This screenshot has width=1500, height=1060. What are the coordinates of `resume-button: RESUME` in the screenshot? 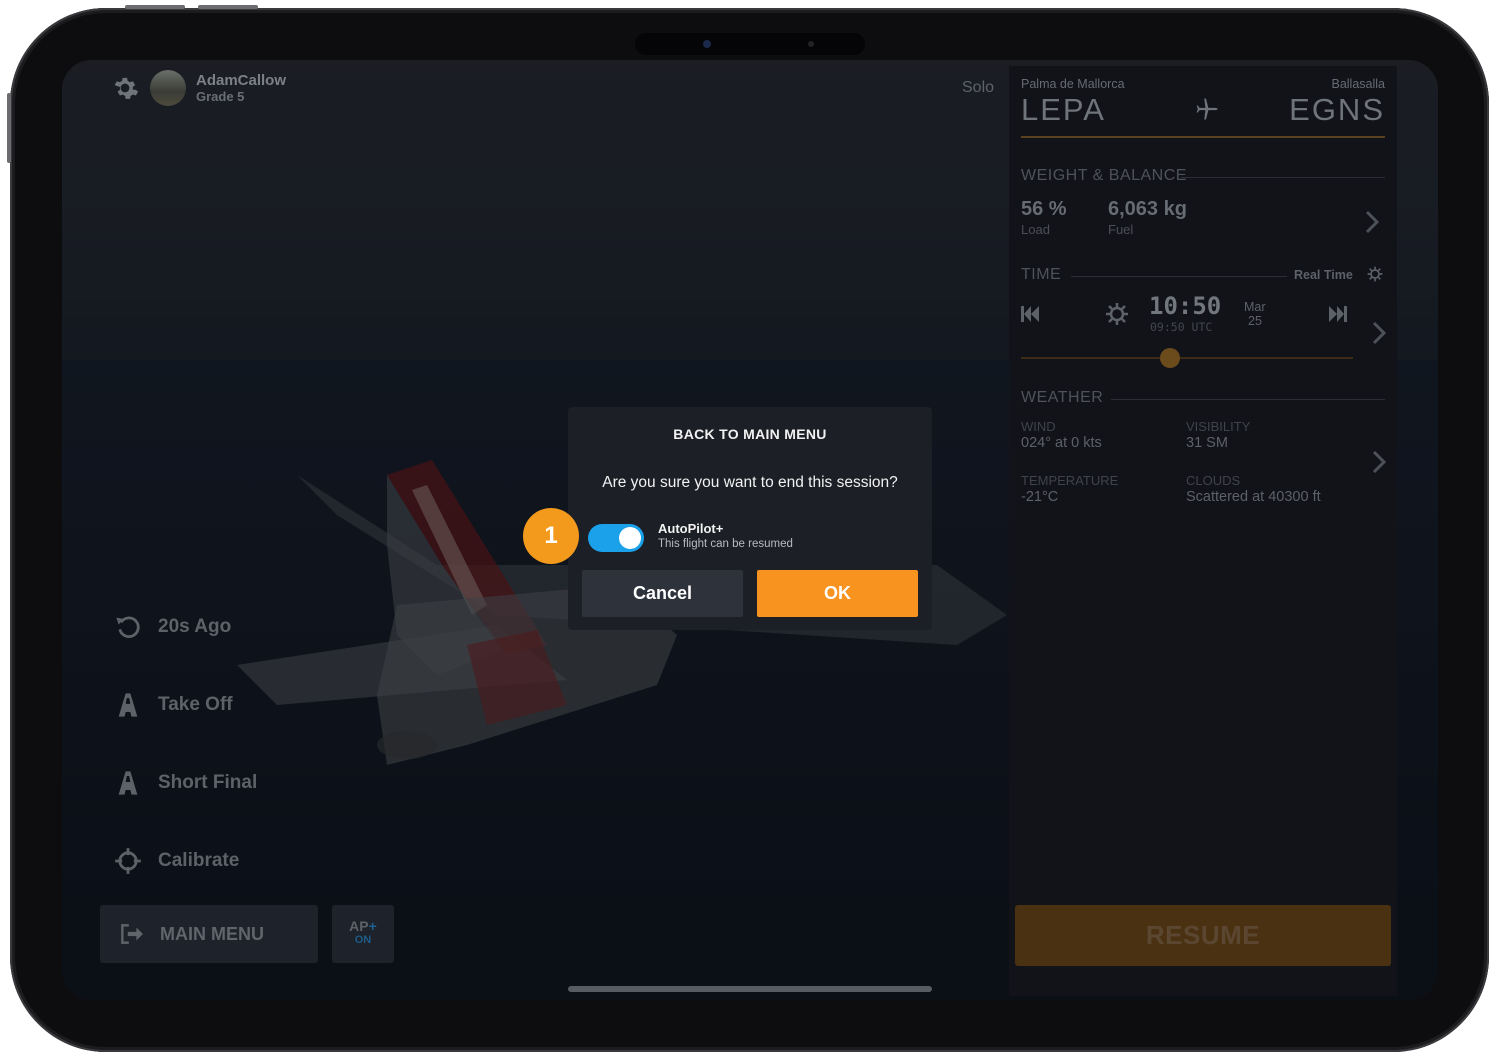 It's located at (1203, 935).